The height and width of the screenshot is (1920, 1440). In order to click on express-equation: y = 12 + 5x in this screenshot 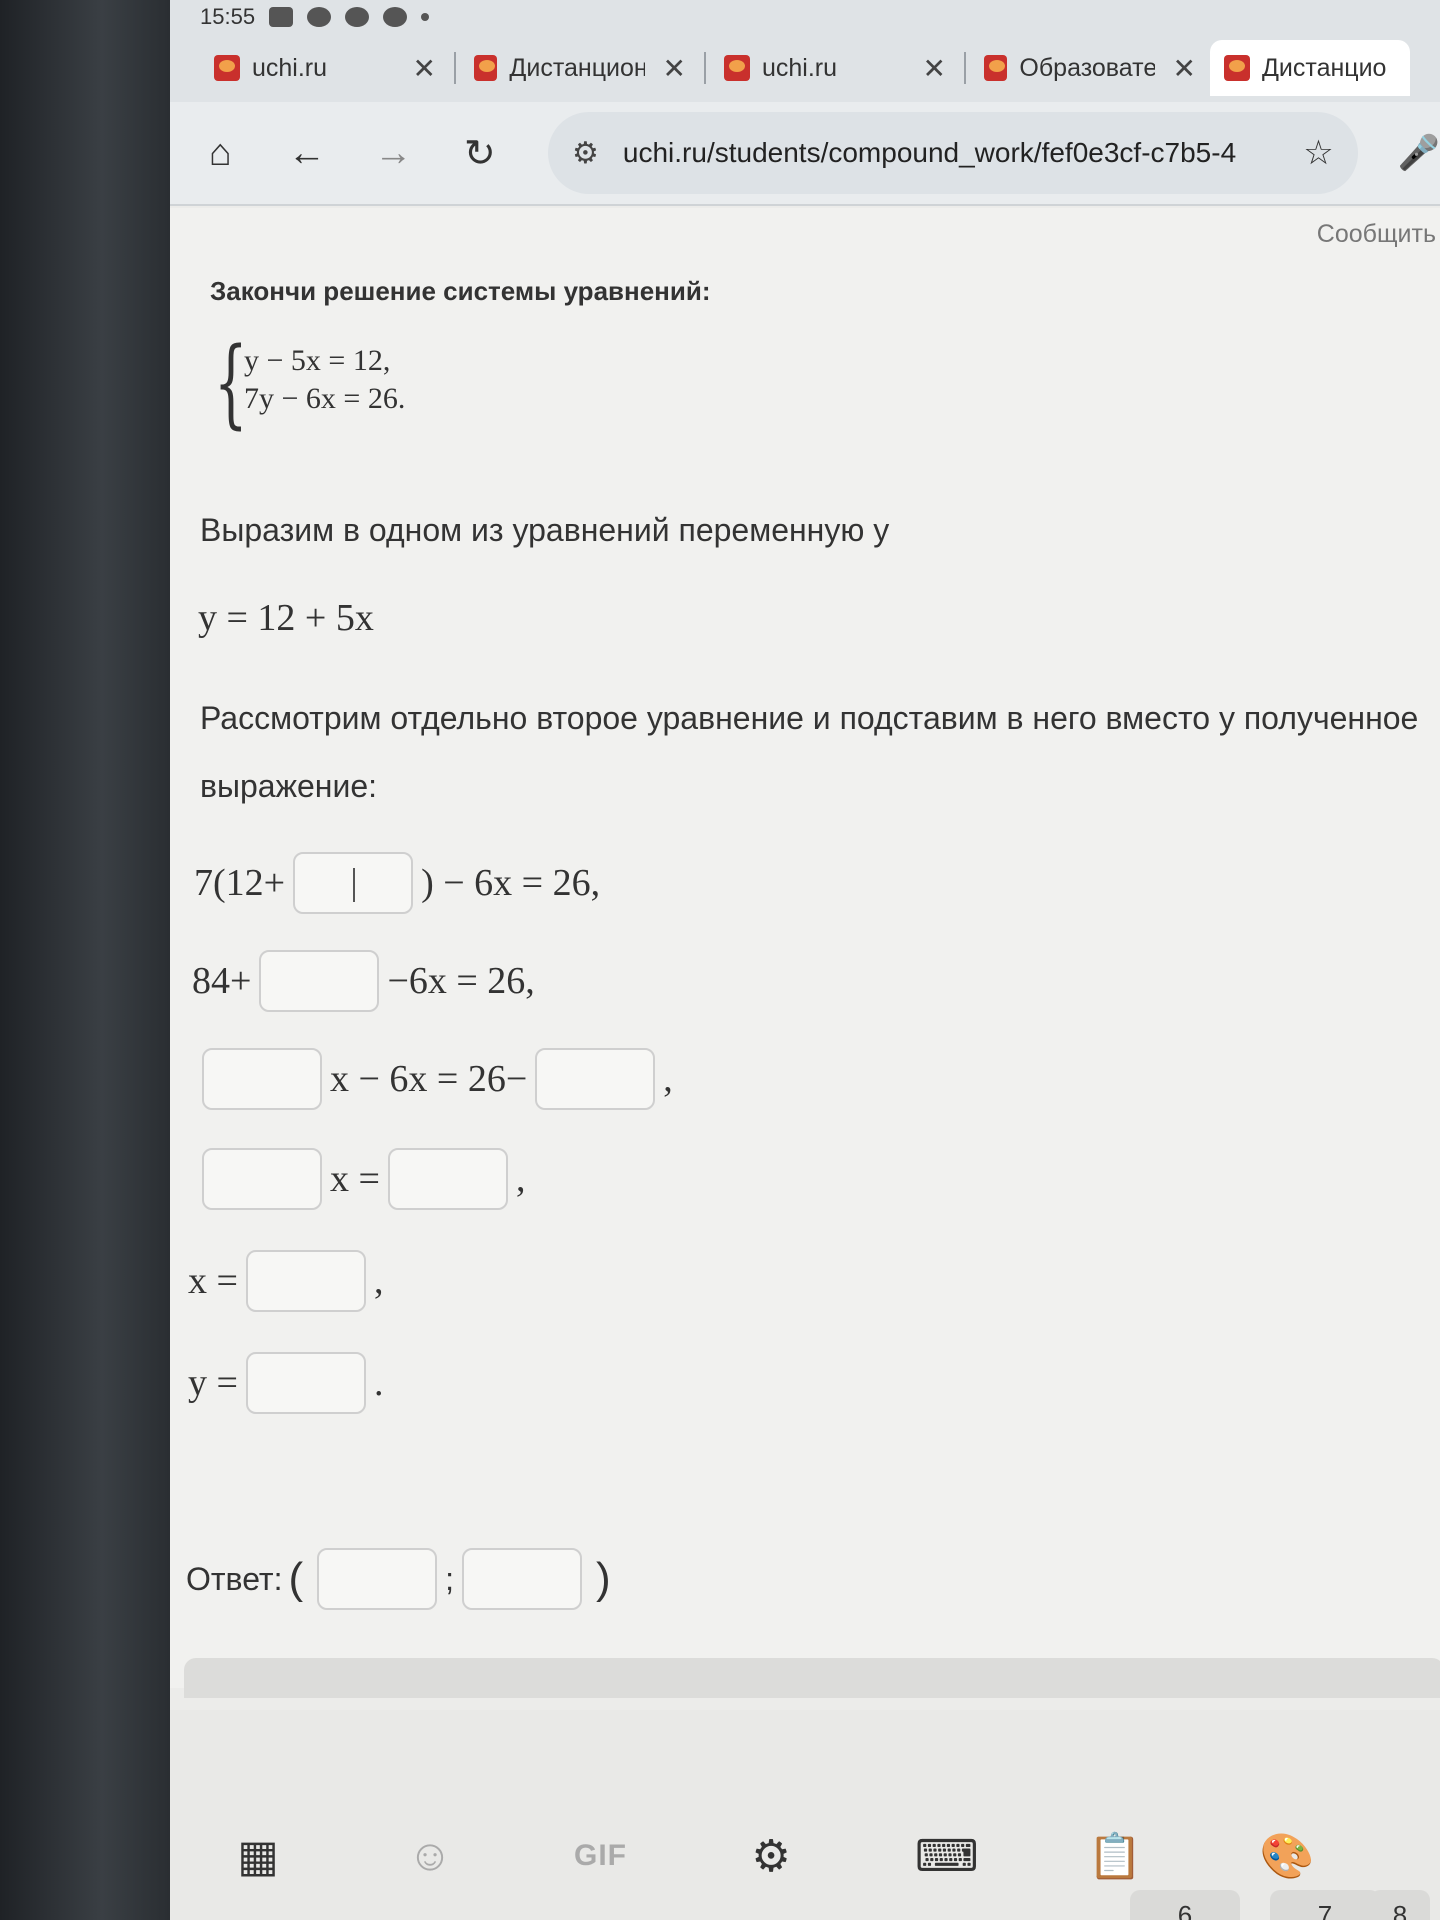, I will do `click(286, 618)`.